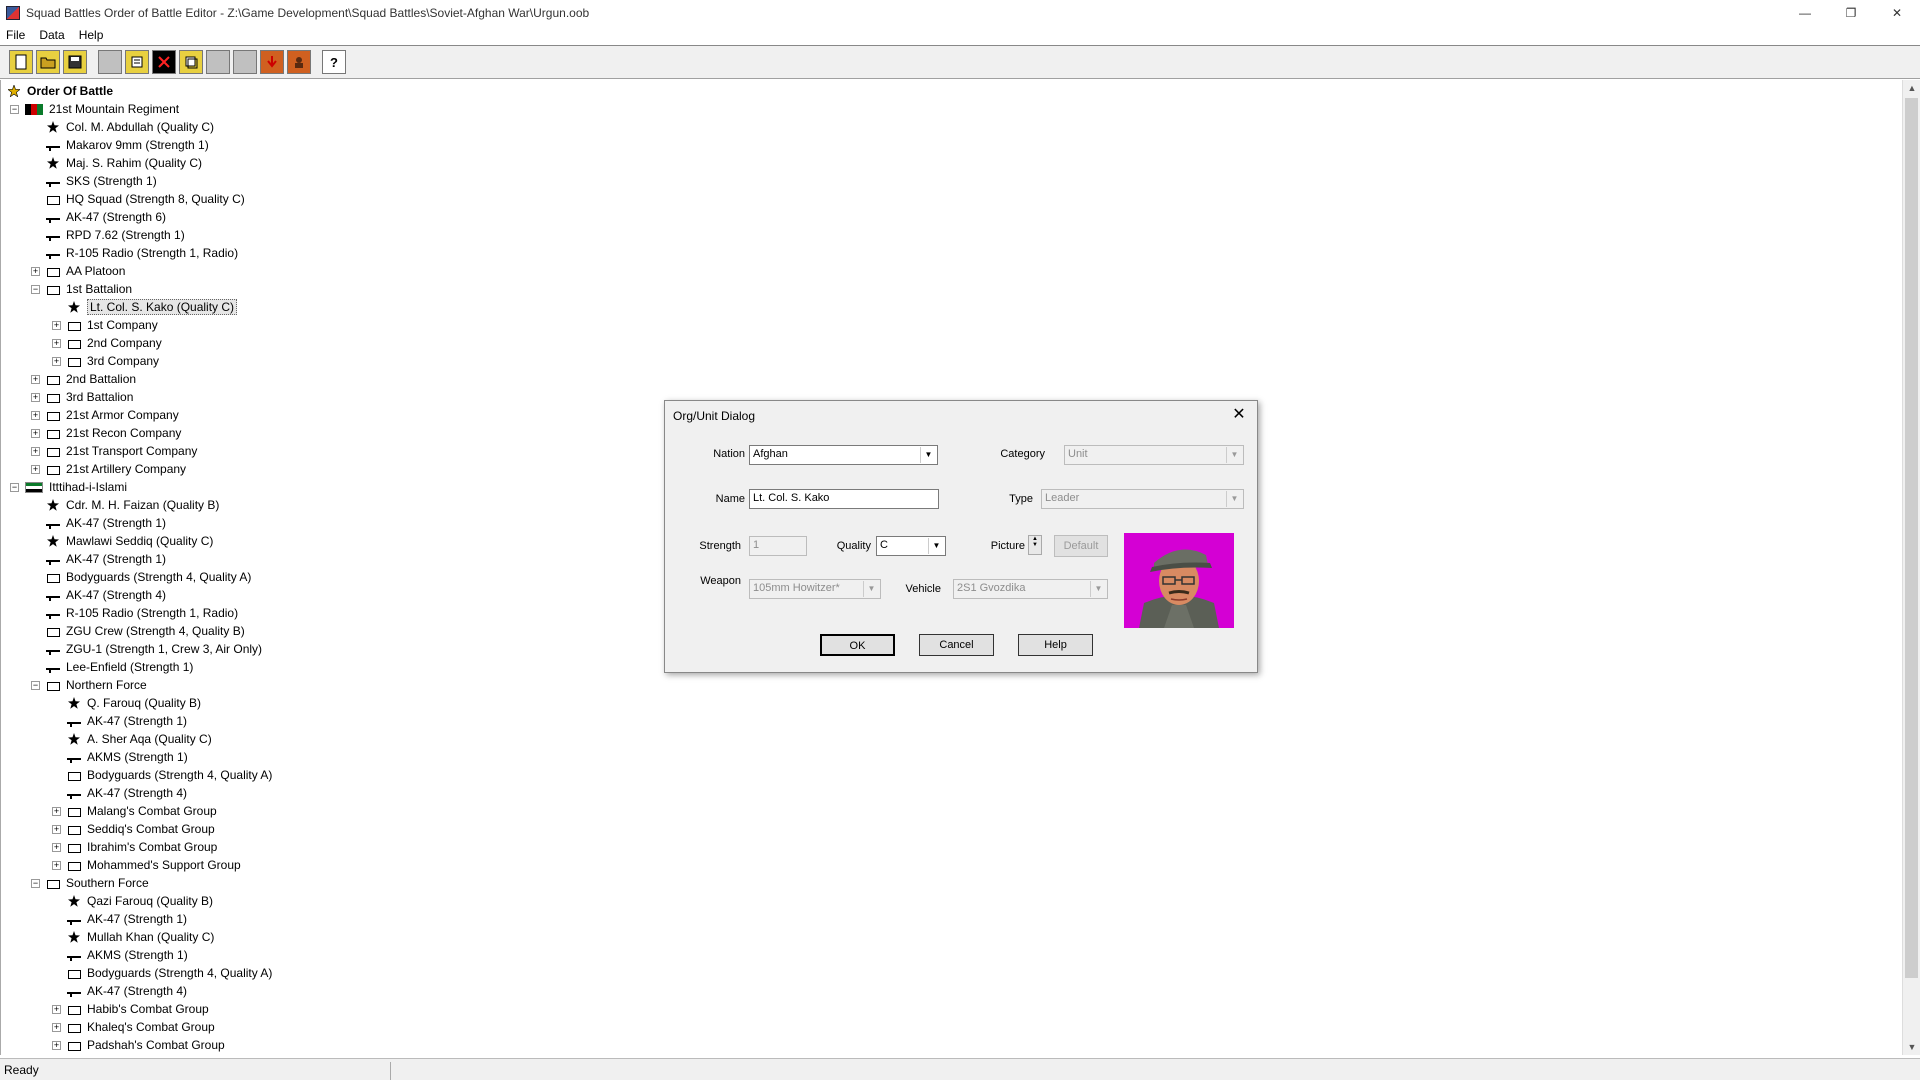  Describe the element at coordinates (15, 35) in the screenshot. I see `menu-file: File` at that location.